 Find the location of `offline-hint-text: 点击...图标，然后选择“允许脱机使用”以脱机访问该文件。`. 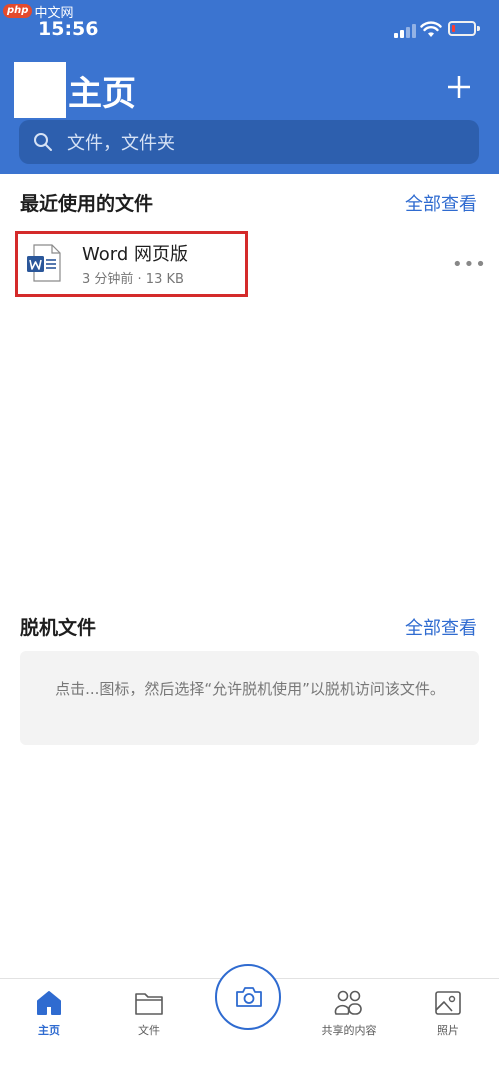

offline-hint-text: 点击...图标，然后选择“允许脱机使用”以脱机访问该文件。 is located at coordinates (250, 689).